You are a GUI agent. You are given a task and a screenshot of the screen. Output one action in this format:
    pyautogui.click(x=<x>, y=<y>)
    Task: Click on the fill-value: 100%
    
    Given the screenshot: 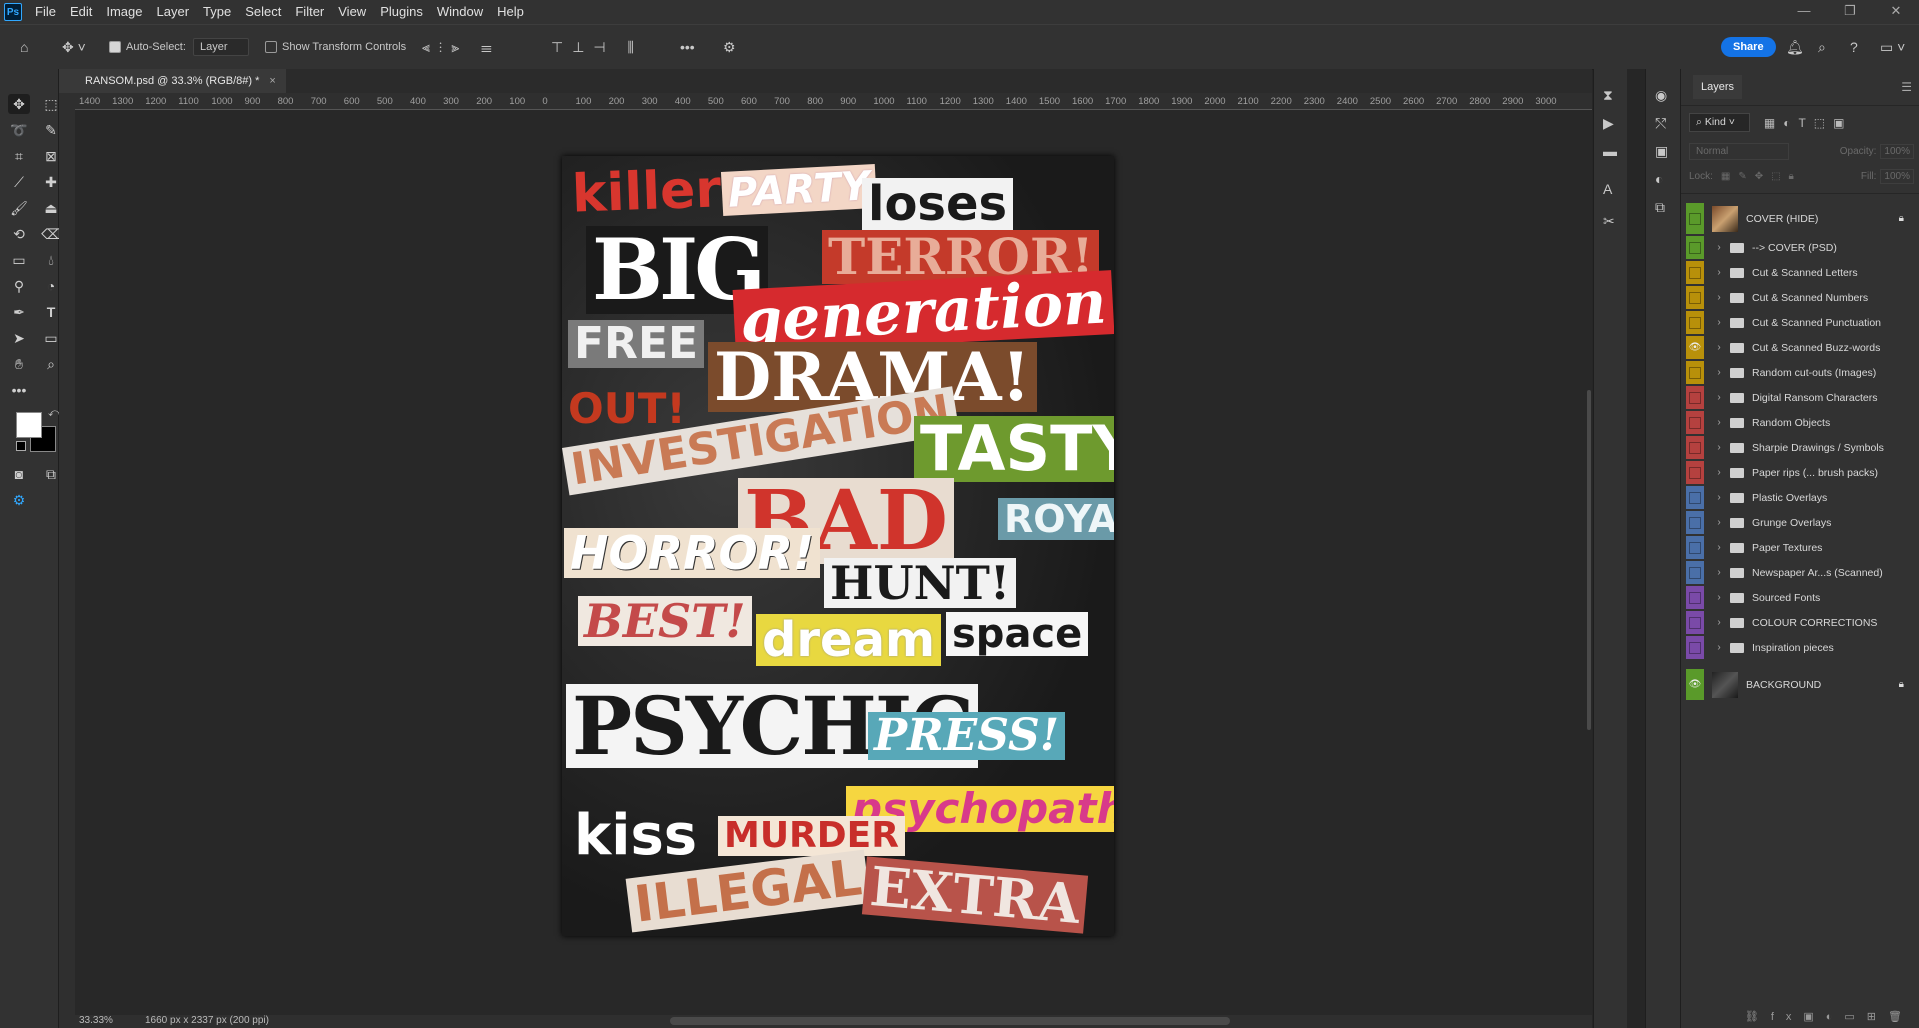 What is the action you would take?
    pyautogui.click(x=1897, y=176)
    